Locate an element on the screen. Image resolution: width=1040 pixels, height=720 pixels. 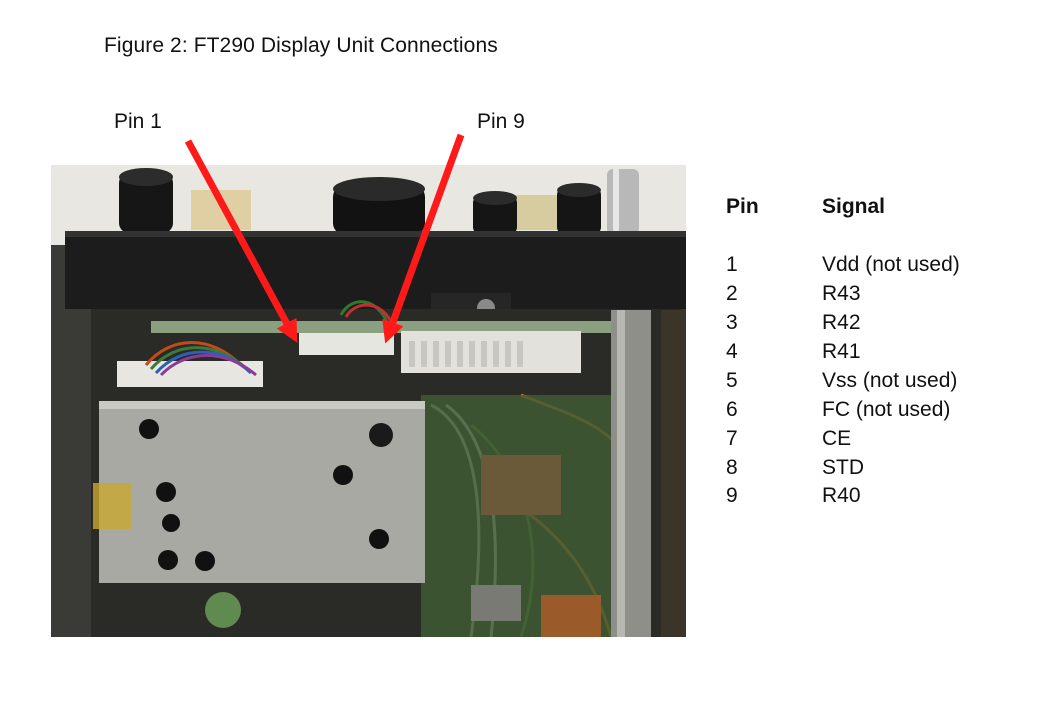
table-row: 7 CE is located at coordinates (843, 438).